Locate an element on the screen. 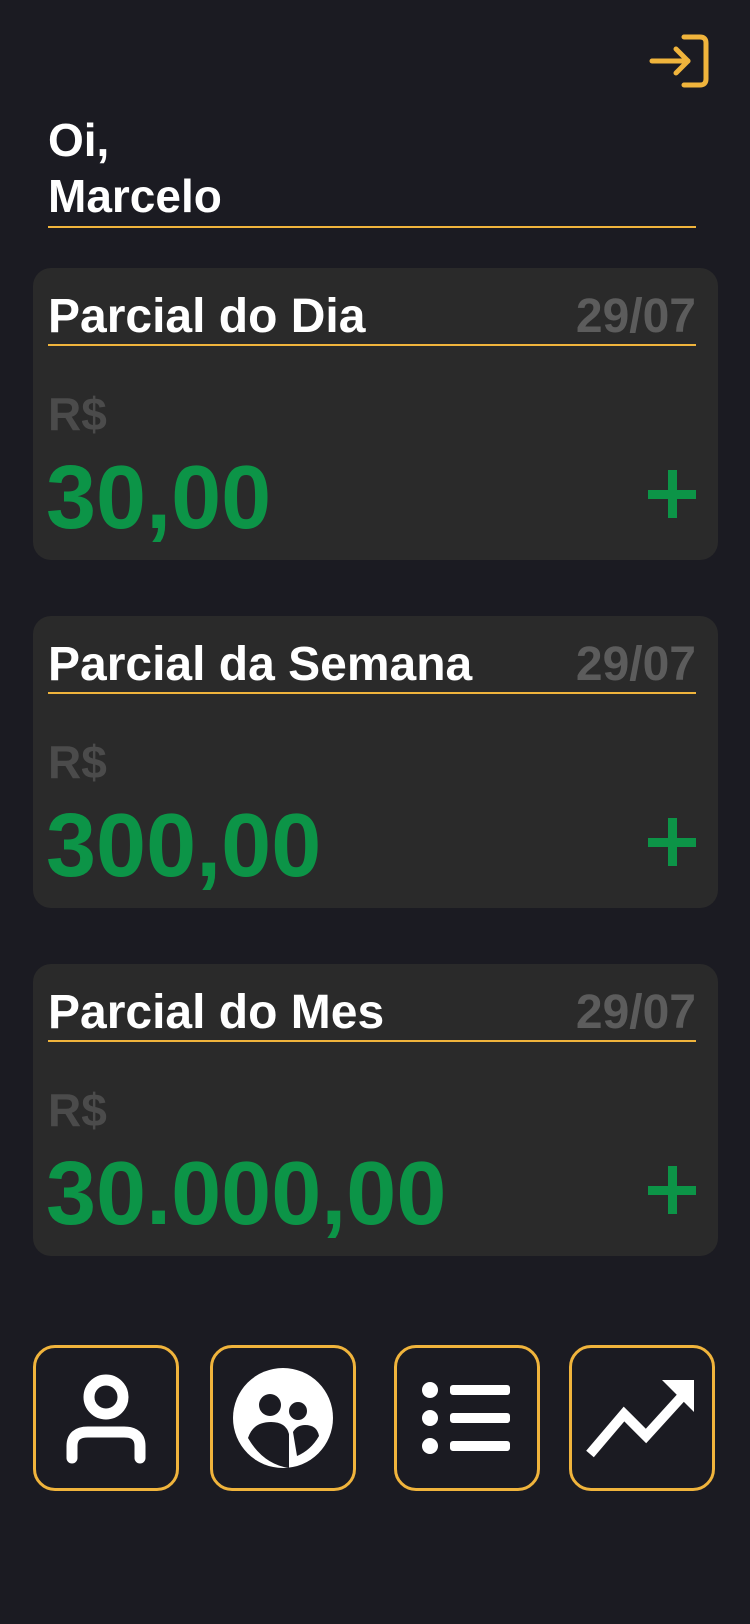  users-icon is located at coordinates (283, 1418).